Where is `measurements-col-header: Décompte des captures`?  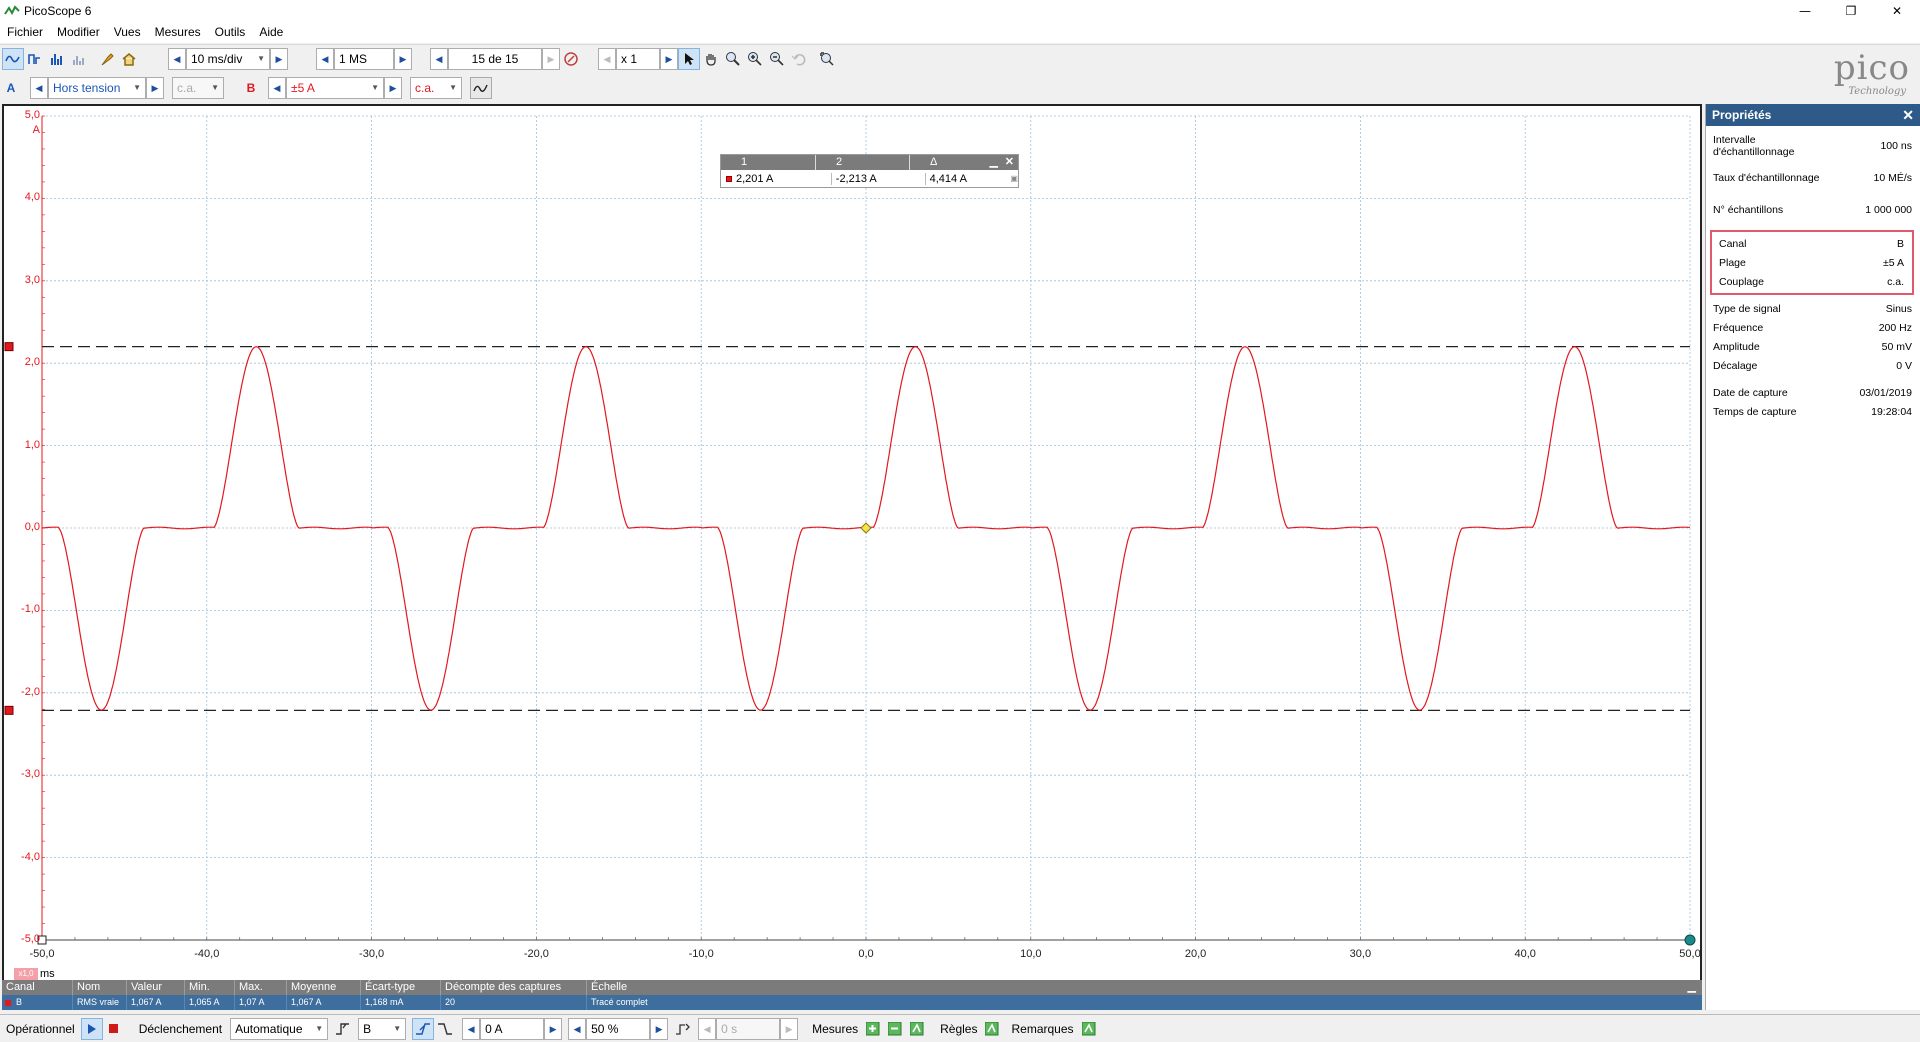
measurements-col-header: Décompte des captures is located at coordinates (500, 987).